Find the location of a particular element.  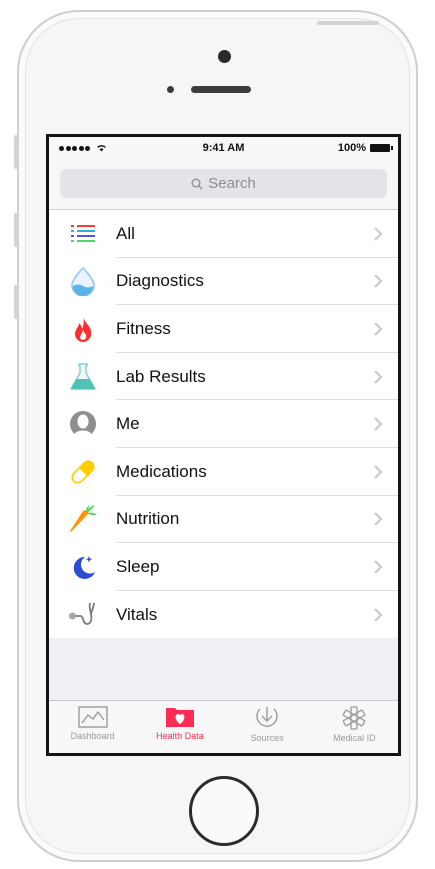

list-item-fitness: Fitness is located at coordinates (223, 329).